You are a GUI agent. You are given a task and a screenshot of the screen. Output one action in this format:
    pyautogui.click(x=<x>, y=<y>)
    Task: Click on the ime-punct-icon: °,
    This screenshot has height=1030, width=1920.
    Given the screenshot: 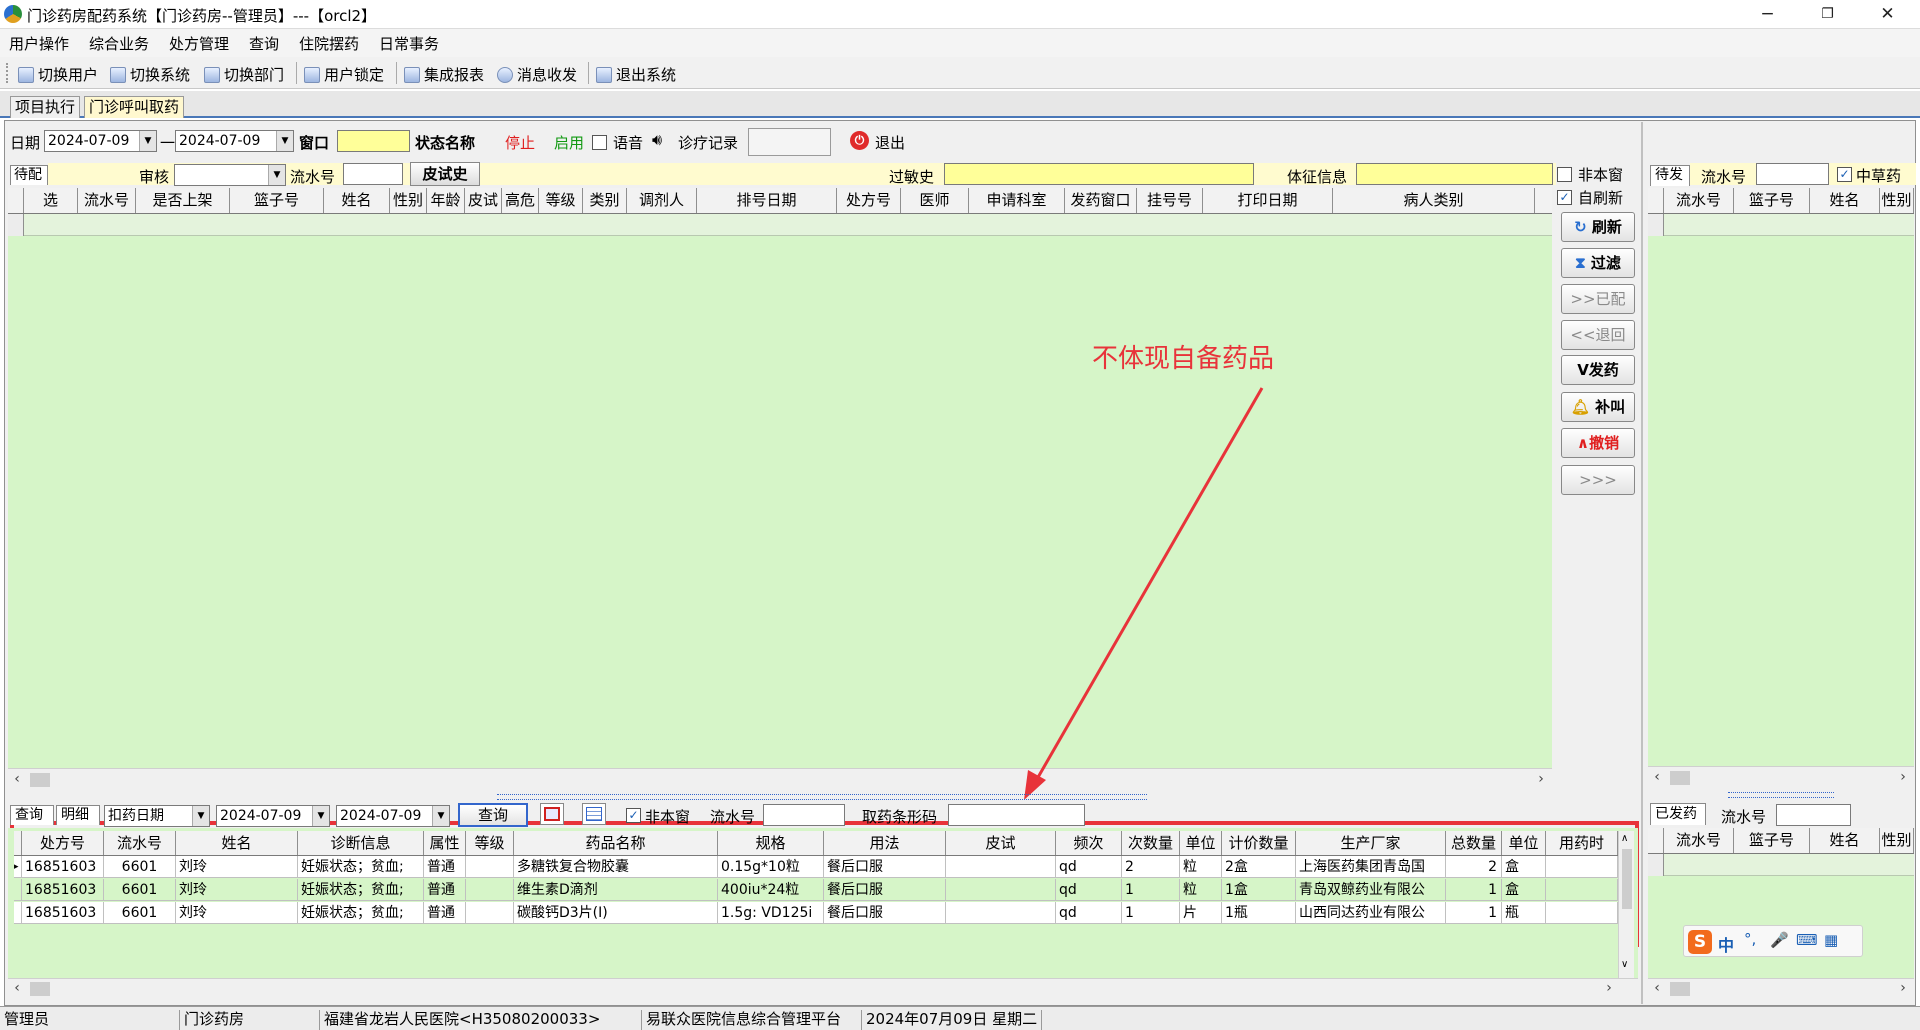 What is the action you would take?
    pyautogui.click(x=1750, y=939)
    